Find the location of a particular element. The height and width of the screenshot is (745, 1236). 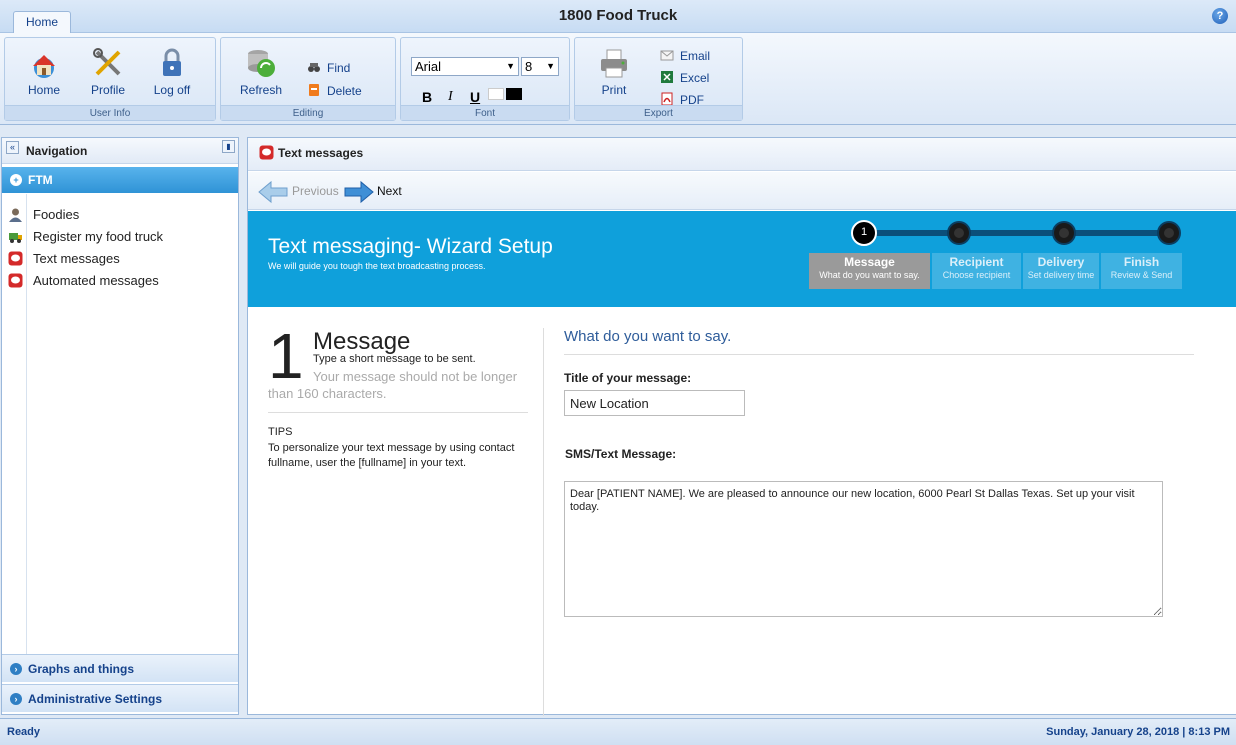

nav-section-graphs: › Graphs and things is located at coordinates (120, 668).